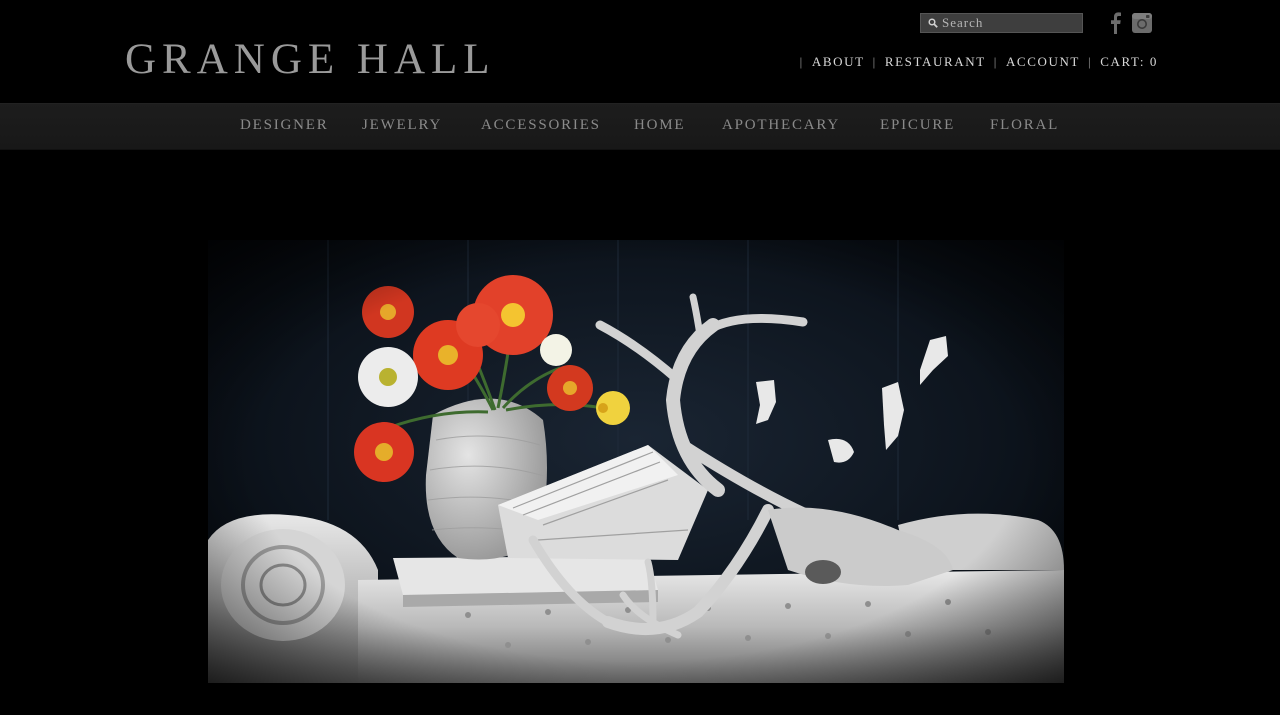 The height and width of the screenshot is (715, 1280). What do you see at coordinates (935, 62) in the screenshot?
I see `nav-restaurant-link: RESTAURANT` at bounding box center [935, 62].